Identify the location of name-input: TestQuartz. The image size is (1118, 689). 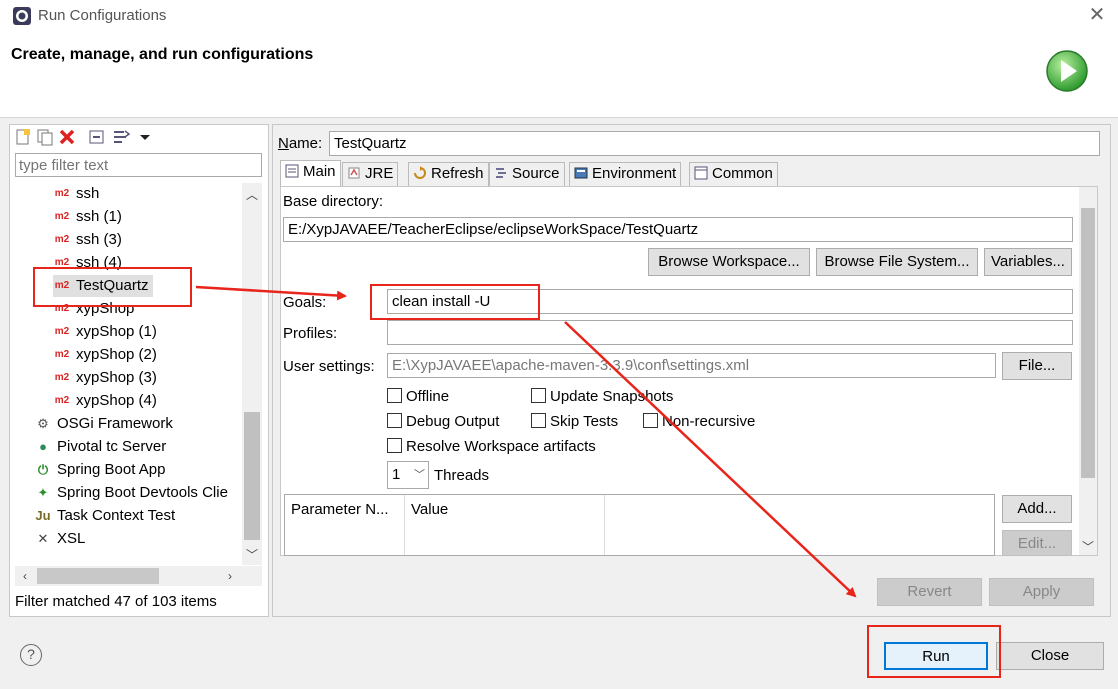
(714, 143).